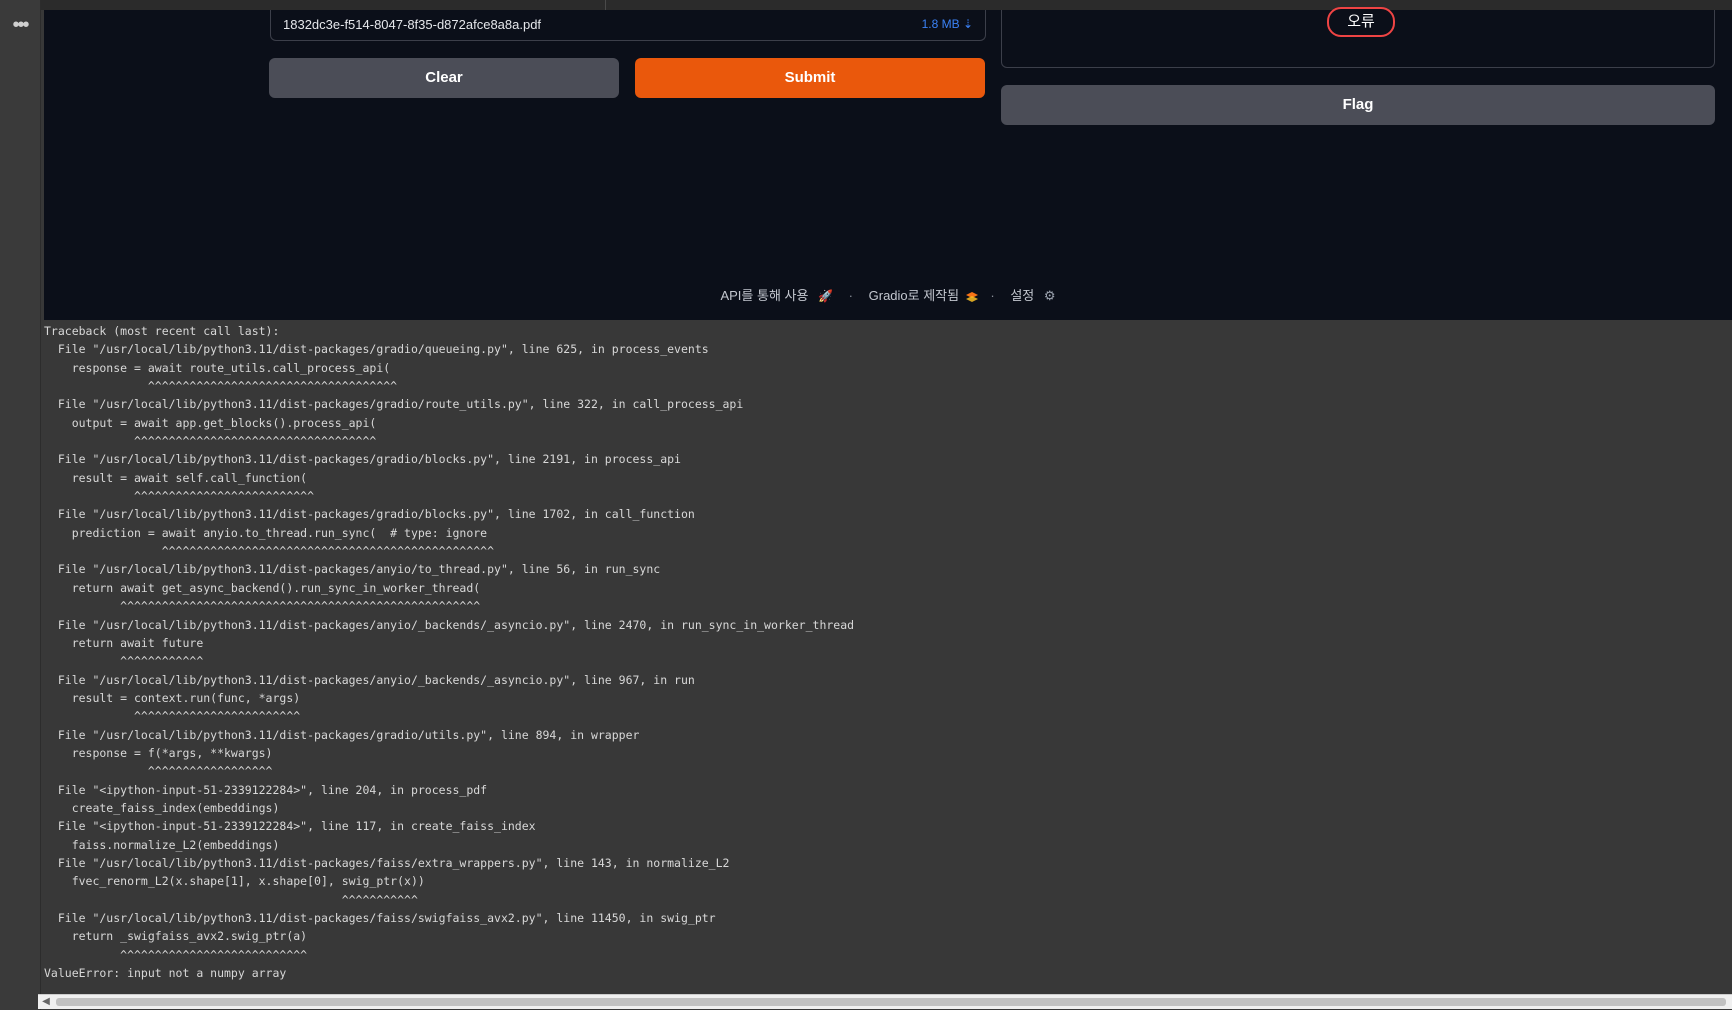 This screenshot has width=1732, height=1010. Describe the element at coordinates (605, 5) in the screenshot. I see `tab-divider` at that location.